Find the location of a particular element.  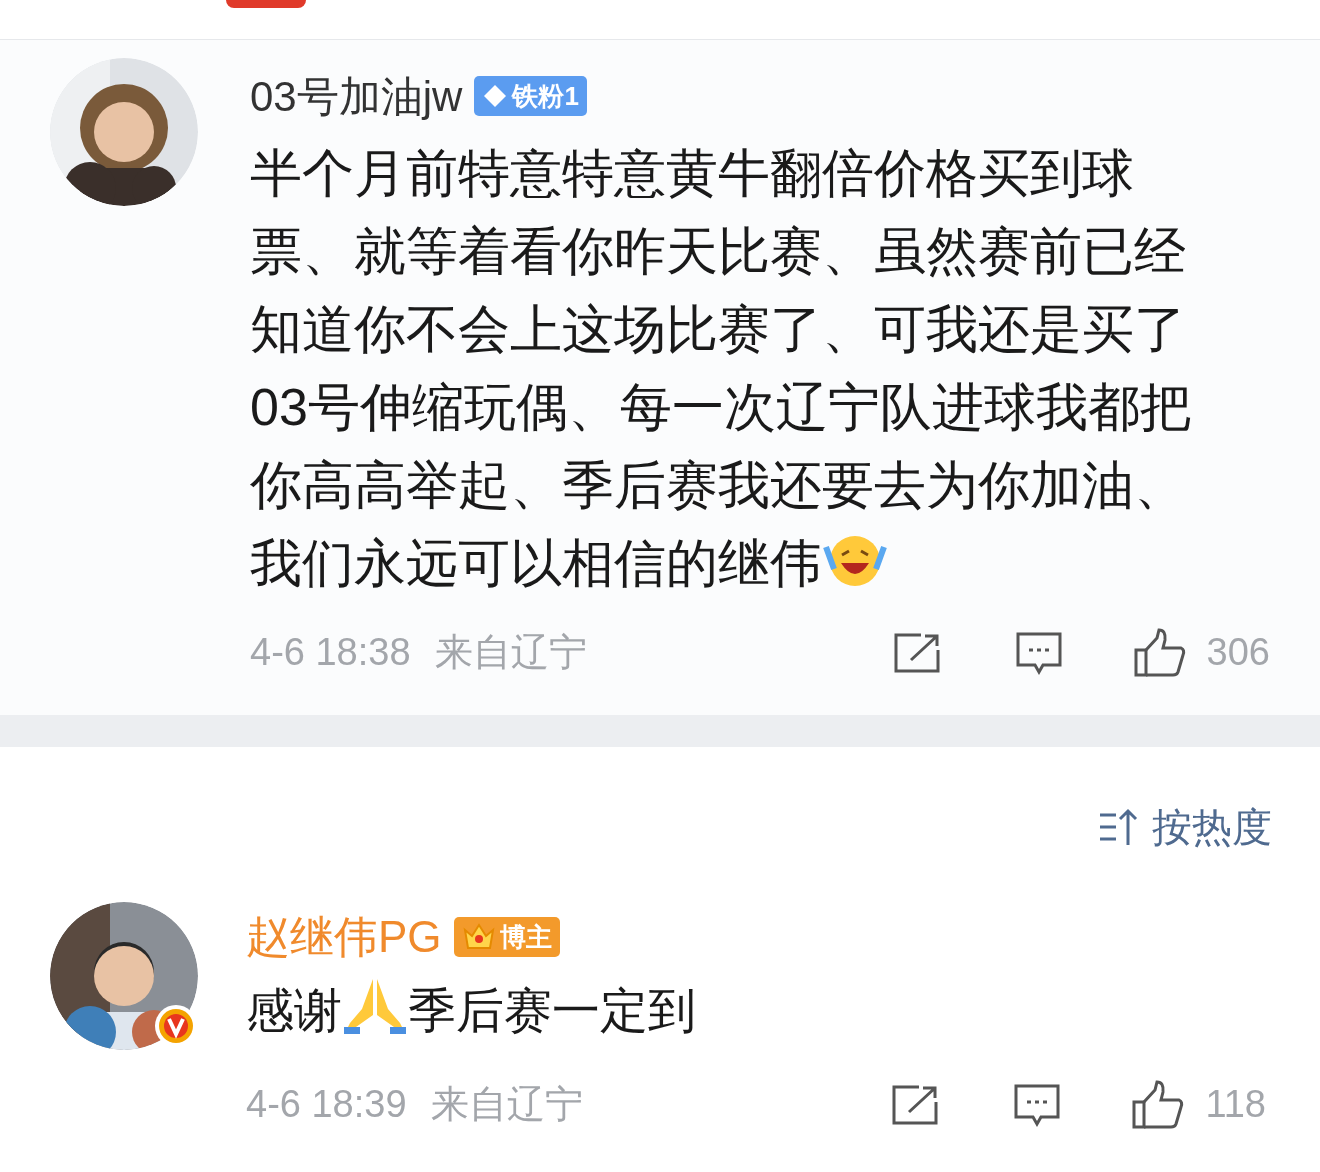

user-badge: 博主 is located at coordinates (506, 937).